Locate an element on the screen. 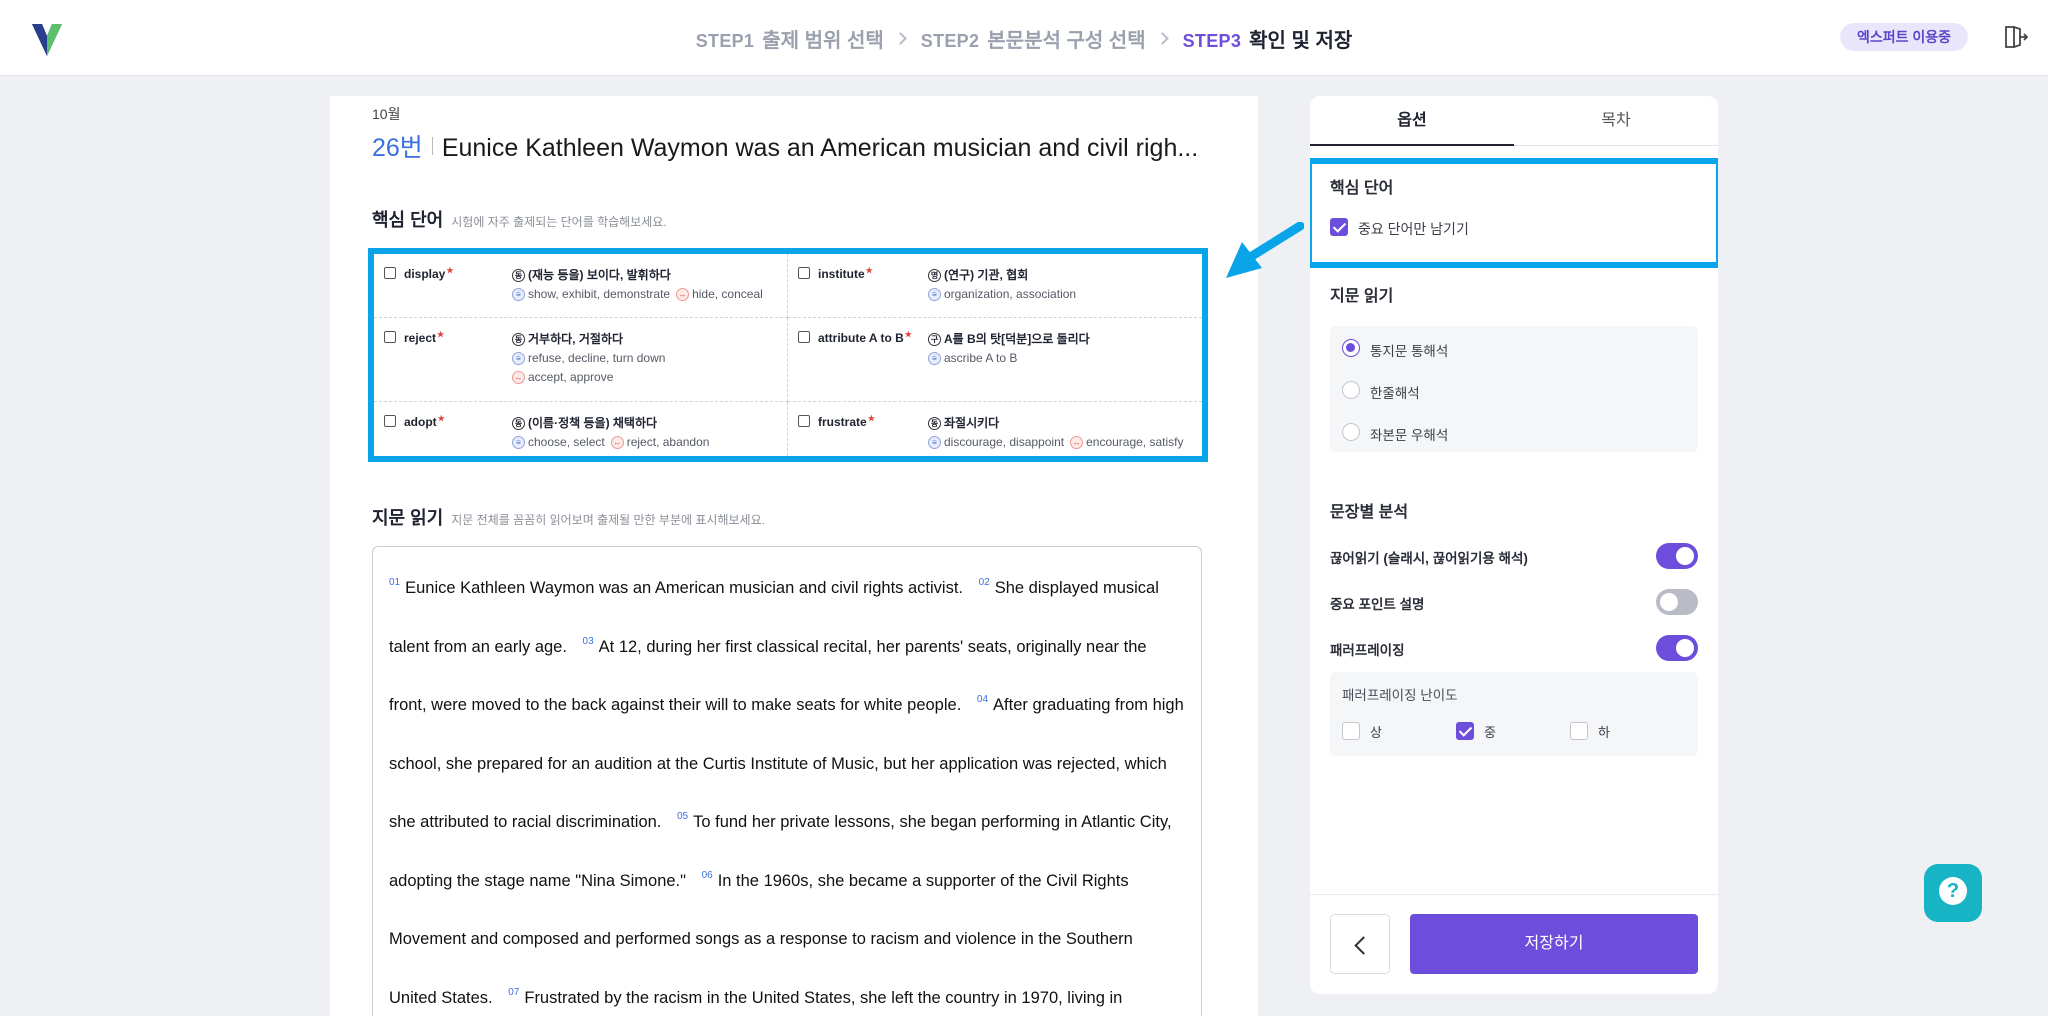 Image resolution: width=2048 pixels, height=1016 pixels. vocab-word: institute★ is located at coordinates (845, 273).